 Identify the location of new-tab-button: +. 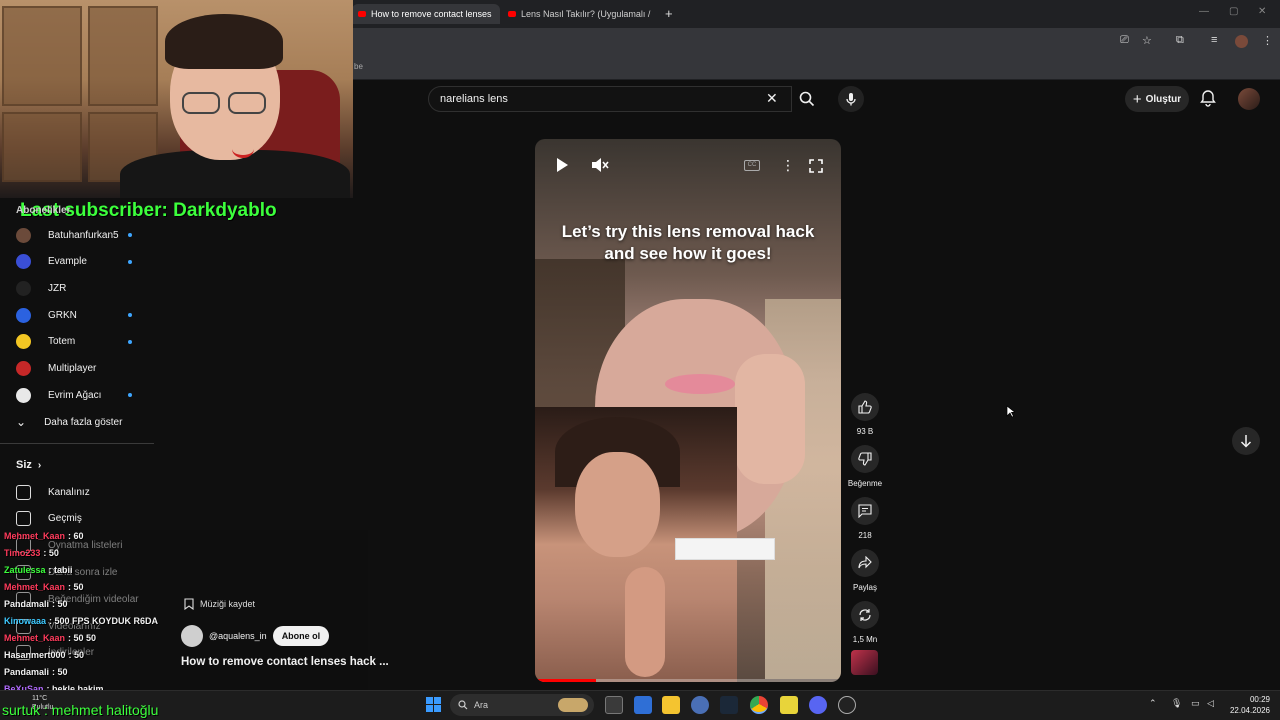
(669, 13).